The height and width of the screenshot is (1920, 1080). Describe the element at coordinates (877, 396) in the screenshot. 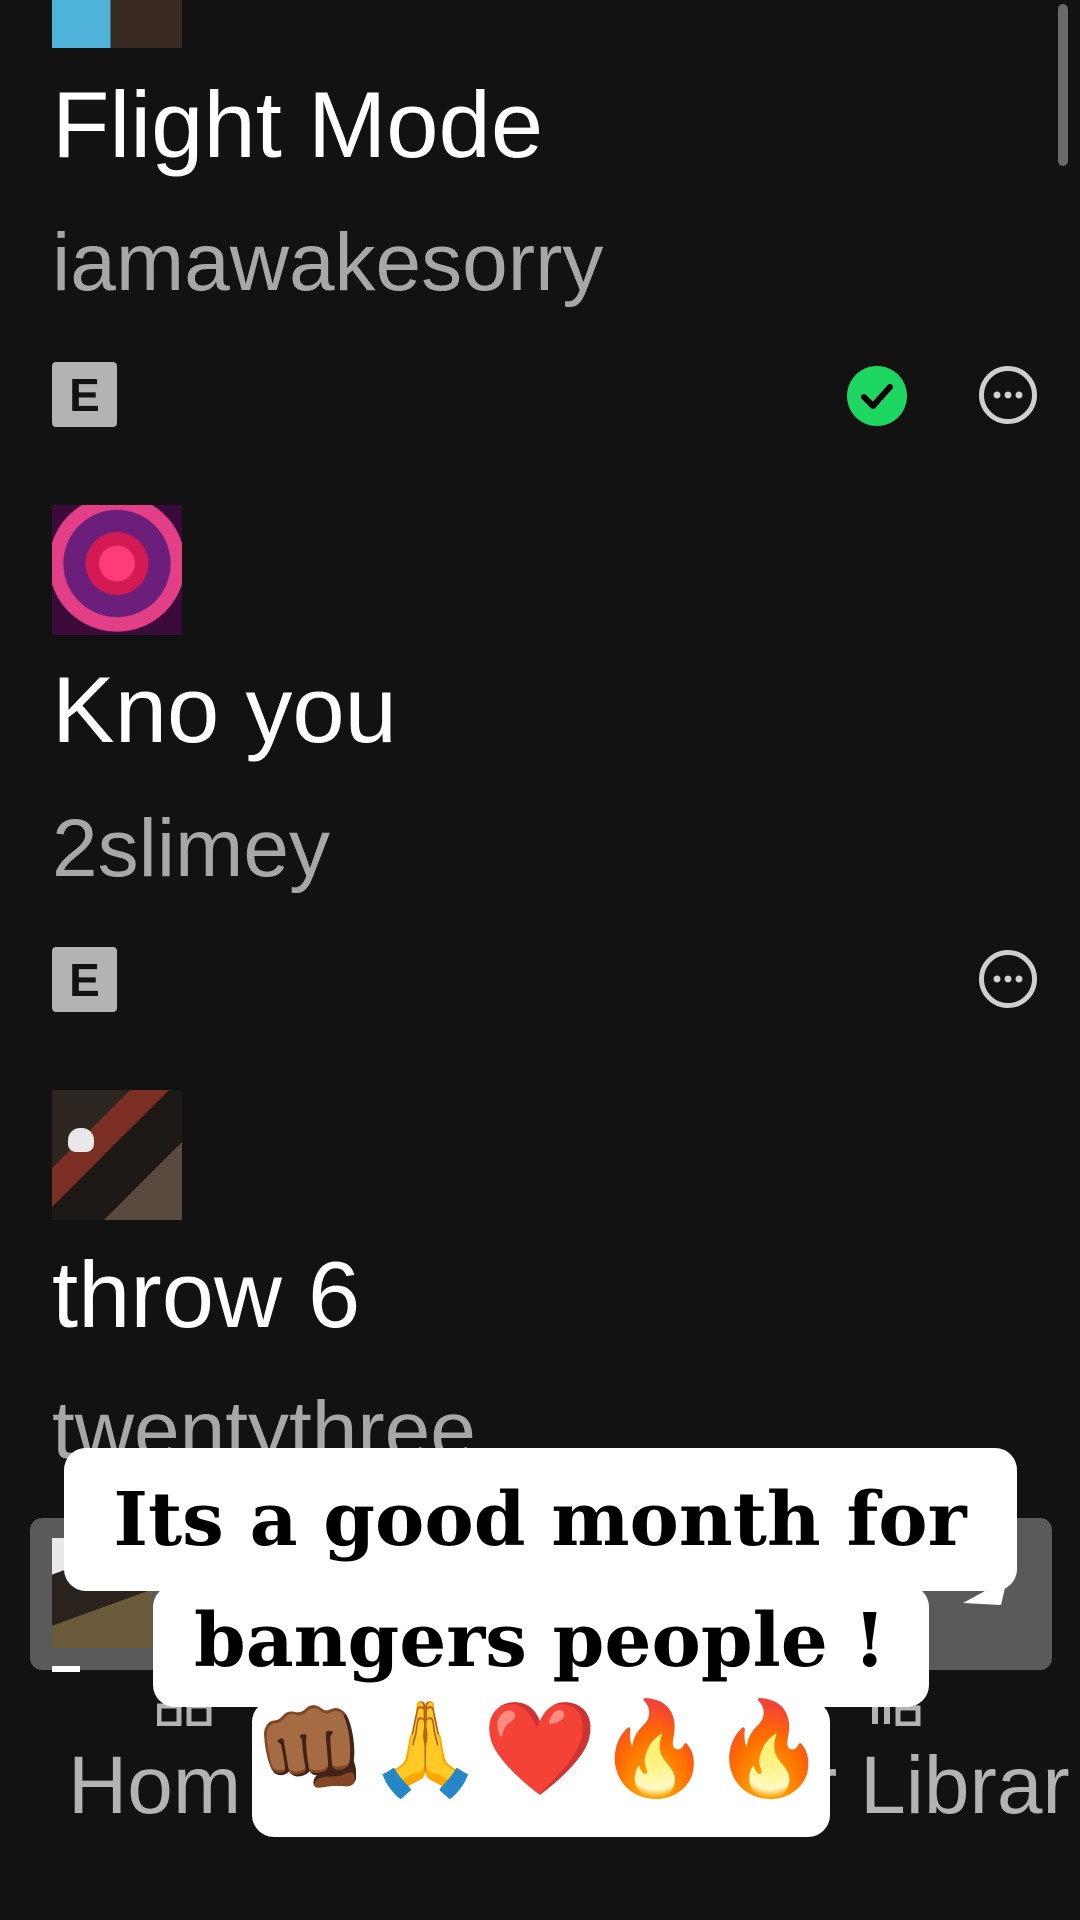

I see `check-circle-icon` at that location.